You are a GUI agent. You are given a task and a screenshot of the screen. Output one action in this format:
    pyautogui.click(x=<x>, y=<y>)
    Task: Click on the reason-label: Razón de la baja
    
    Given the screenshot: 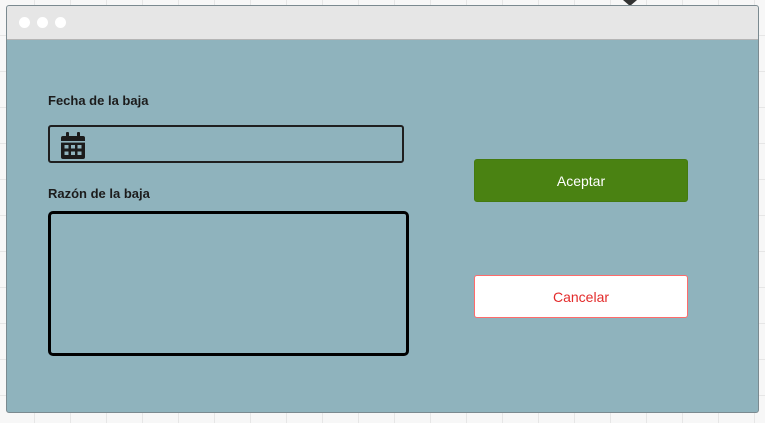 What is the action you would take?
    pyautogui.click(x=99, y=193)
    